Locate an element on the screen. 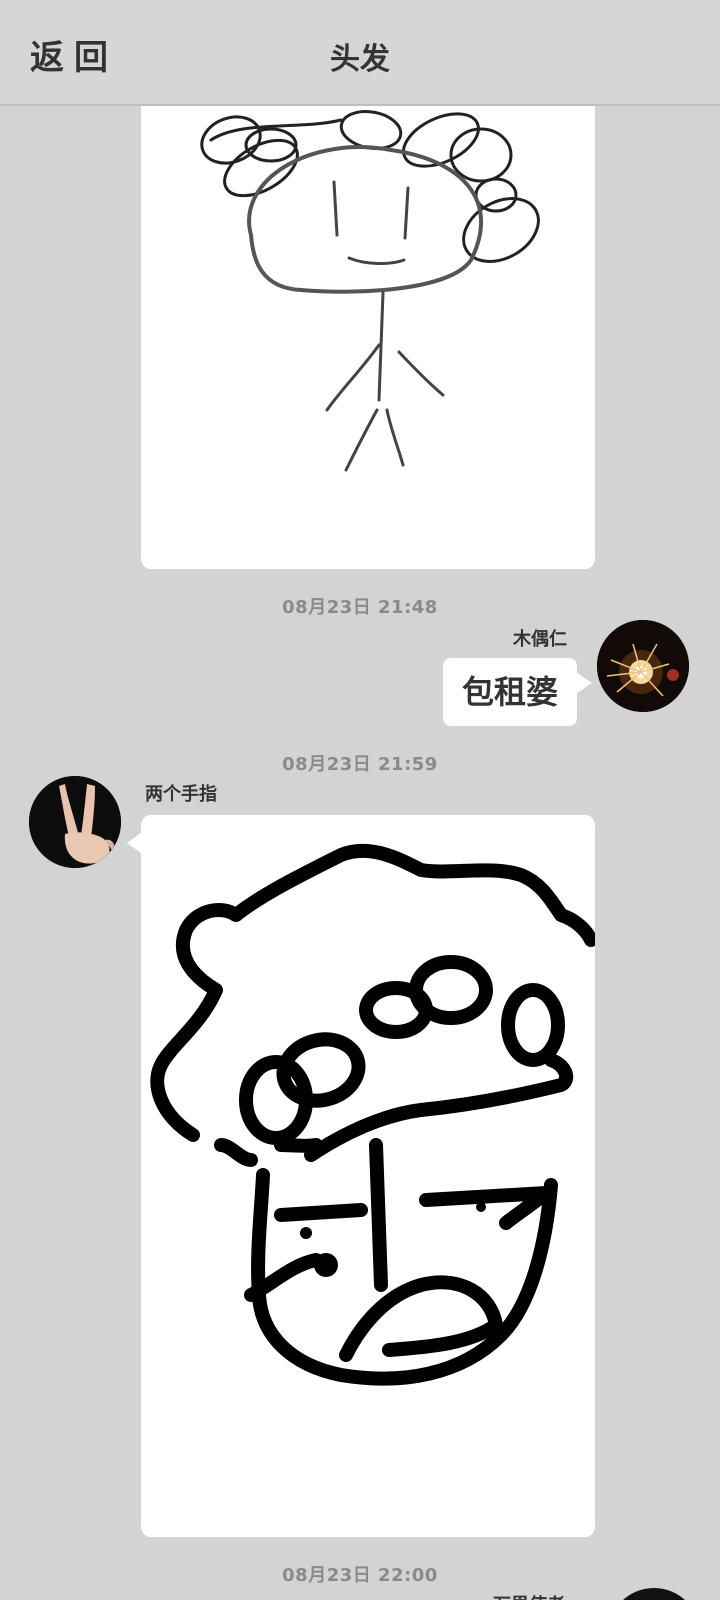 This screenshot has width=720, height=1600. avatar-partial is located at coordinates (654, 1594).